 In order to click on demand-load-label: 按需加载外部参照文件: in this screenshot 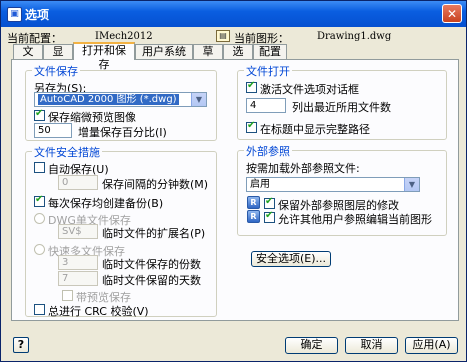, I will do `click(303, 168)`.